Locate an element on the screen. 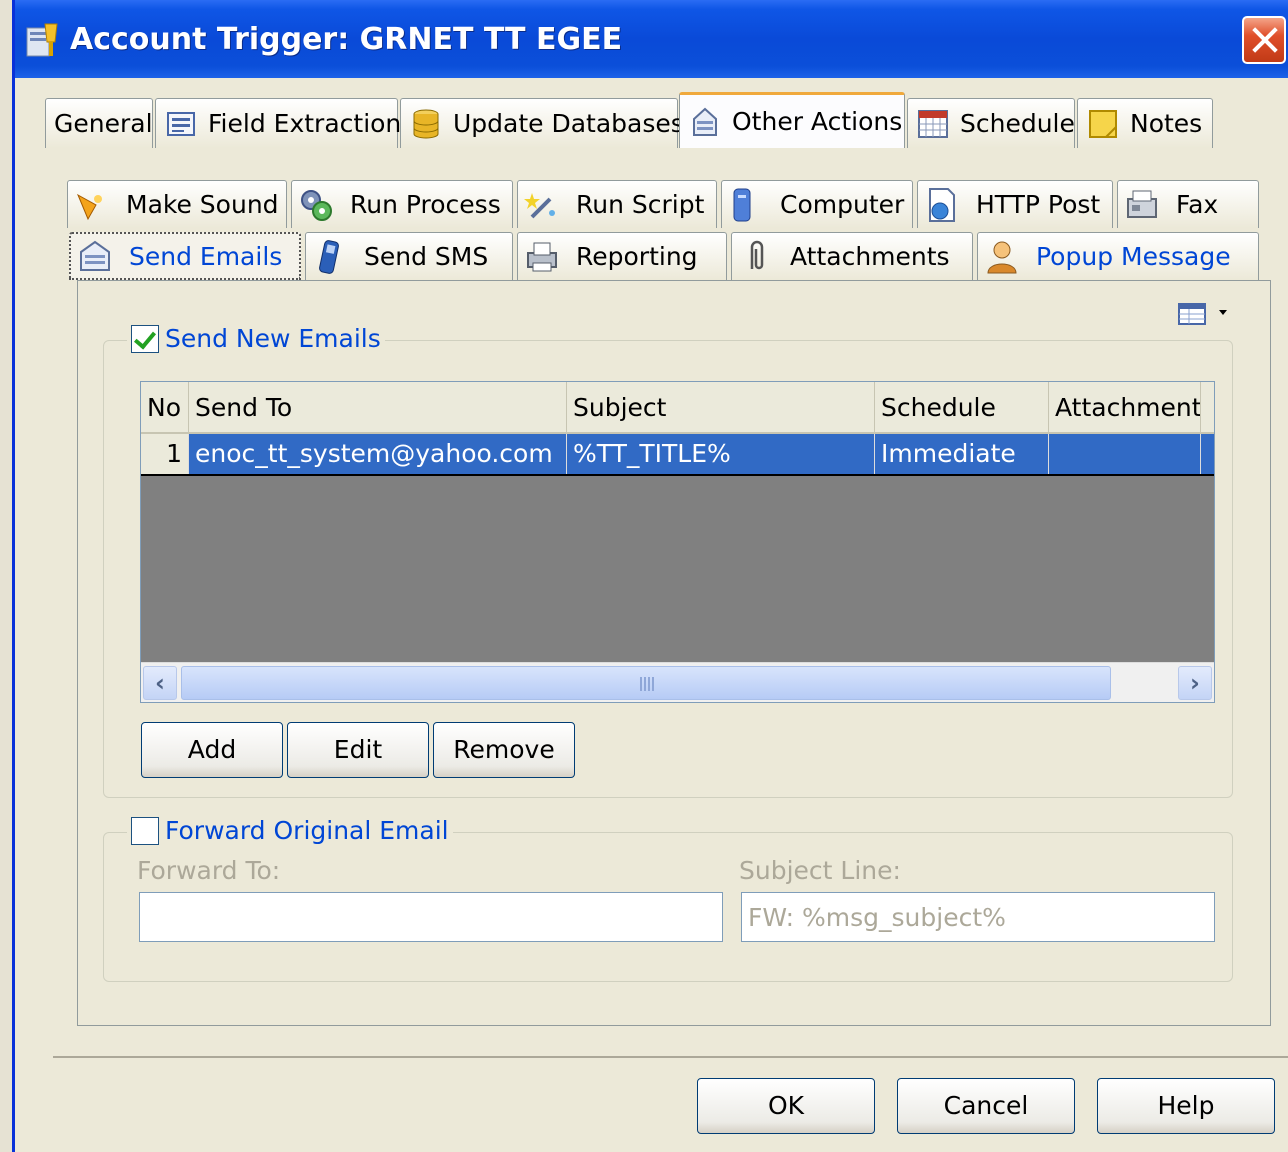  remove-button: Remove is located at coordinates (504, 750).